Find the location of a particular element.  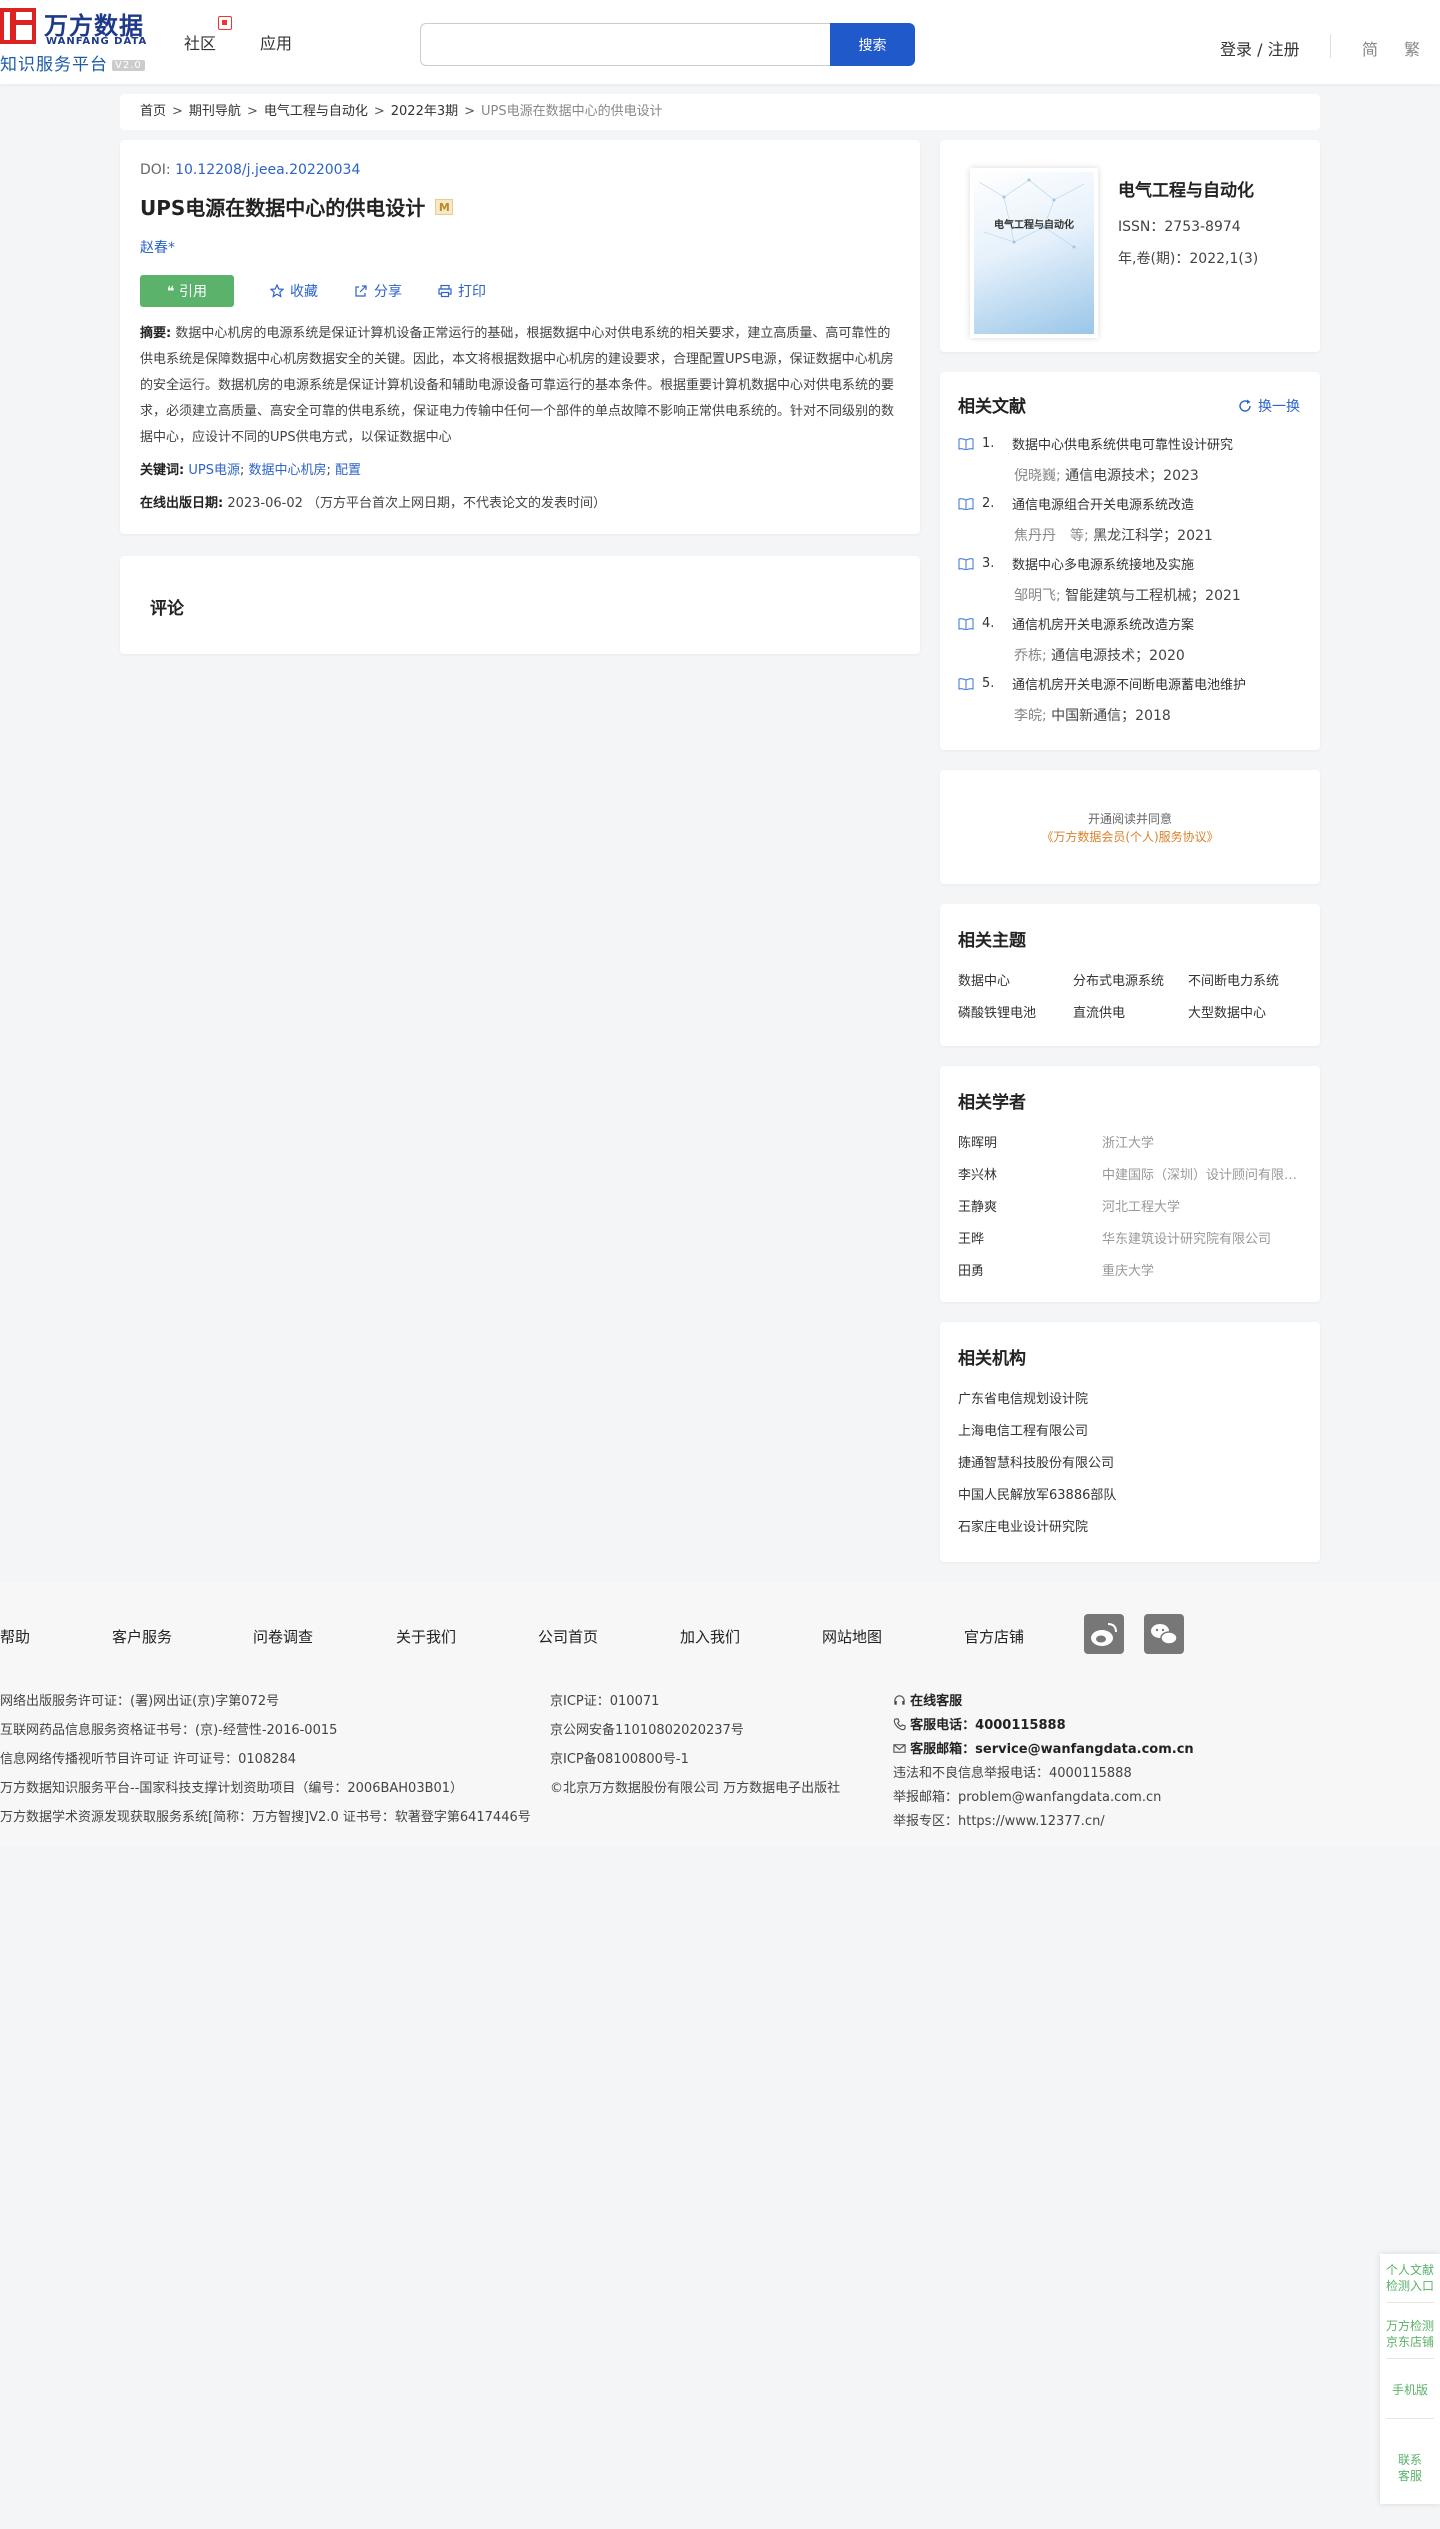

refresh-icon is located at coordinates (1245, 405).